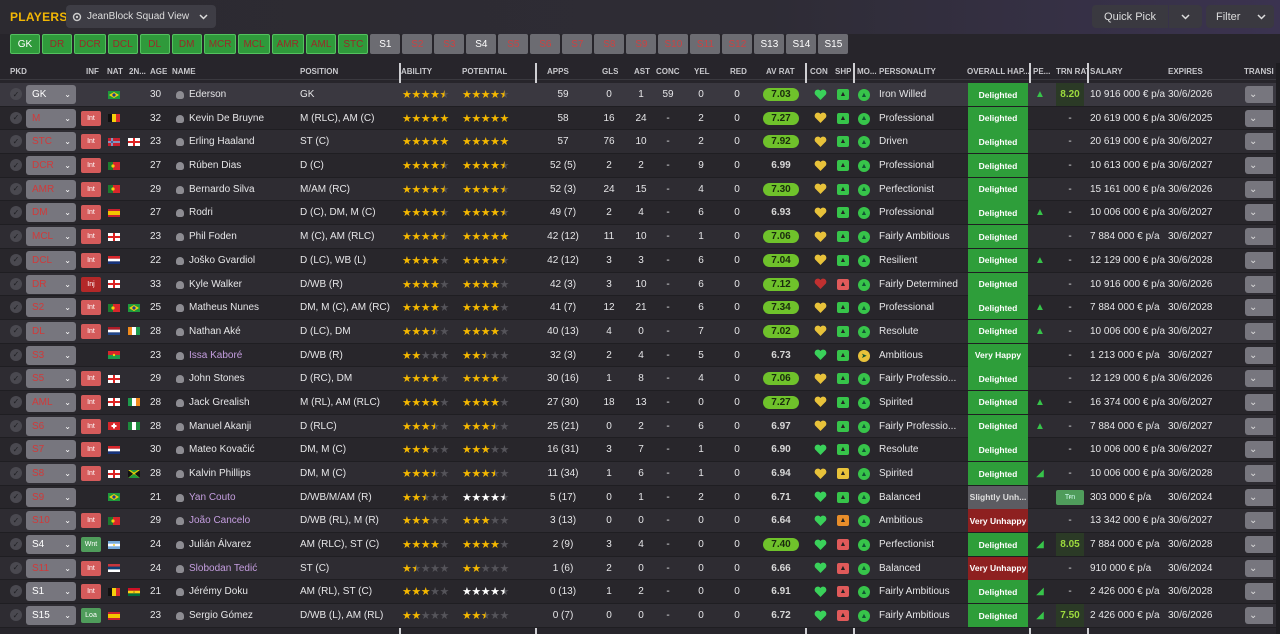  What do you see at coordinates (416, 71) in the screenshot?
I see `col-ability: ABILITY` at bounding box center [416, 71].